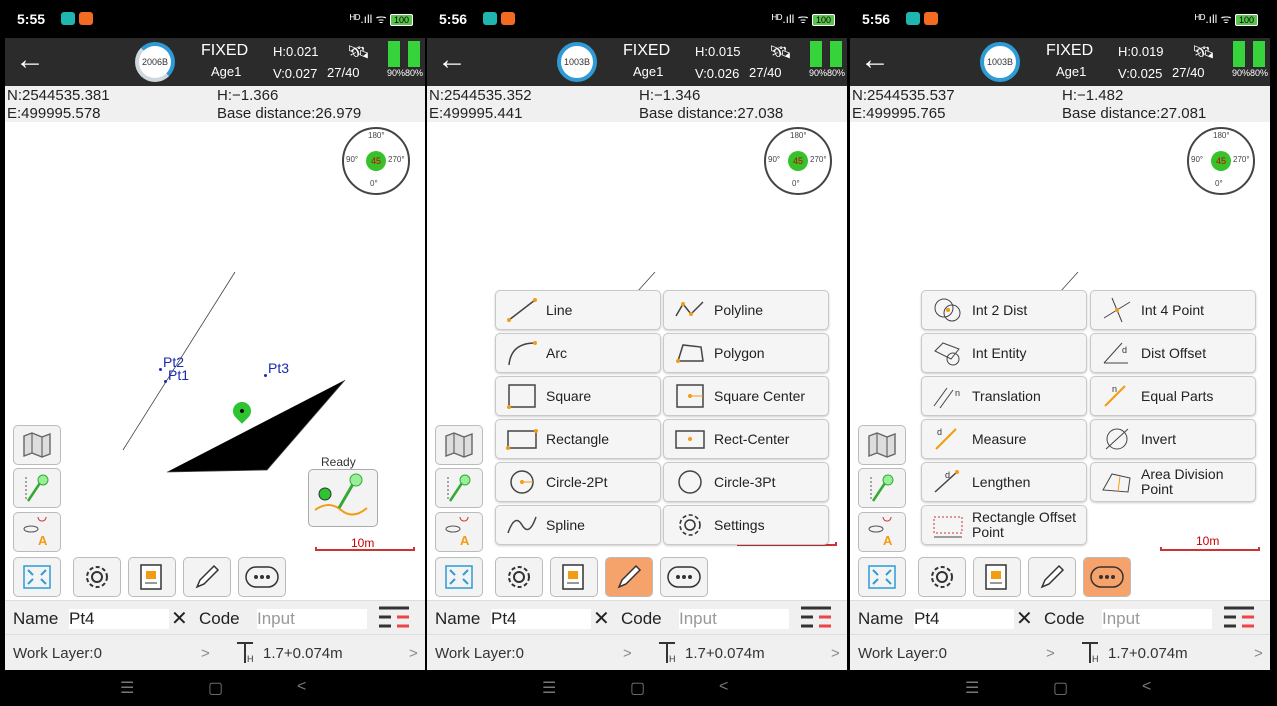 The image size is (1277, 706). I want to click on point-name-bar: Name Pt4 ✕ Code Input, so click(215, 617).